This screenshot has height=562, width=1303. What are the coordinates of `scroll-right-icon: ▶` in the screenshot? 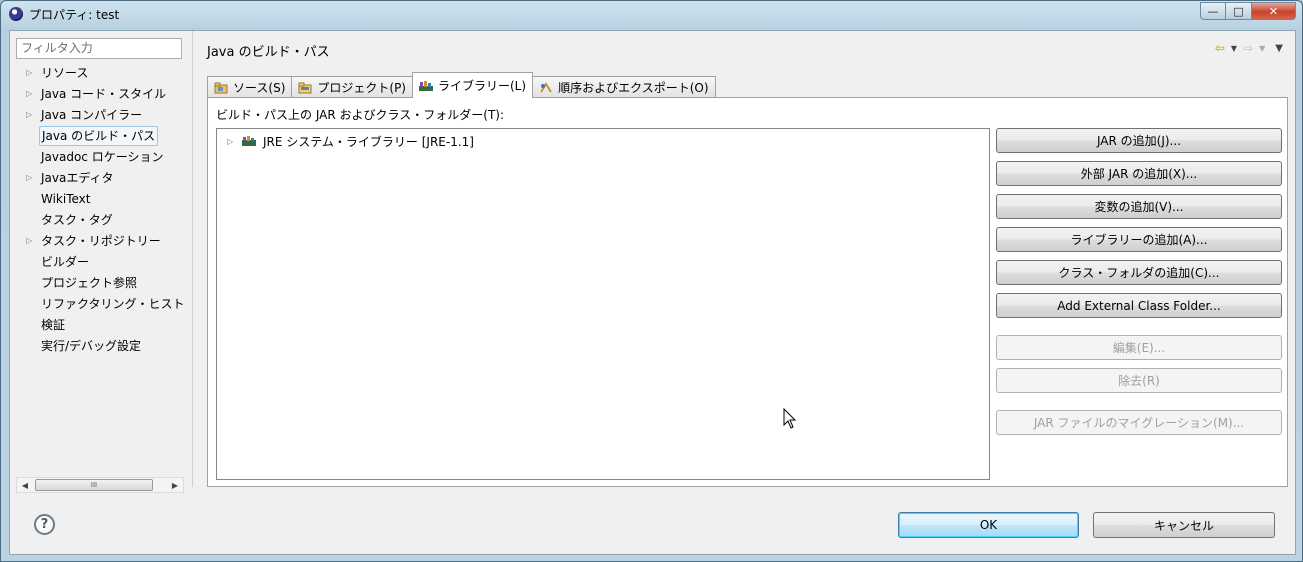 It's located at (175, 485).